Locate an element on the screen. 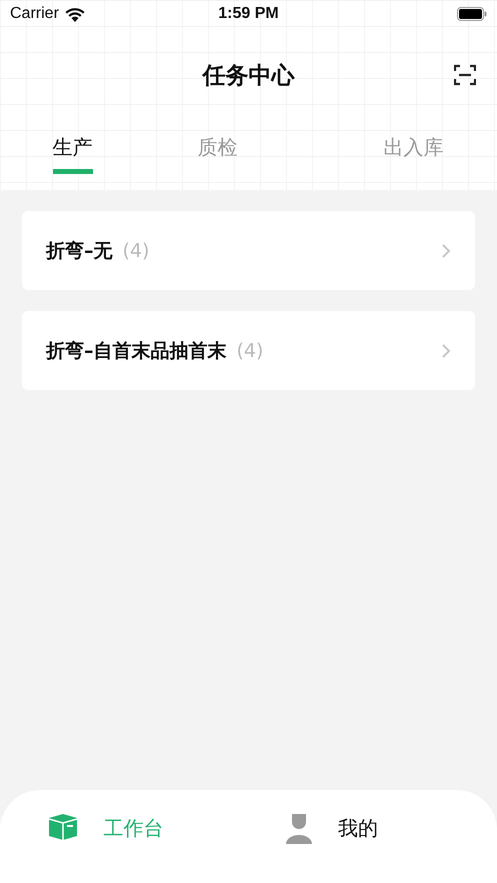 This screenshot has height=883, width=497. battery-icon is located at coordinates (472, 14).